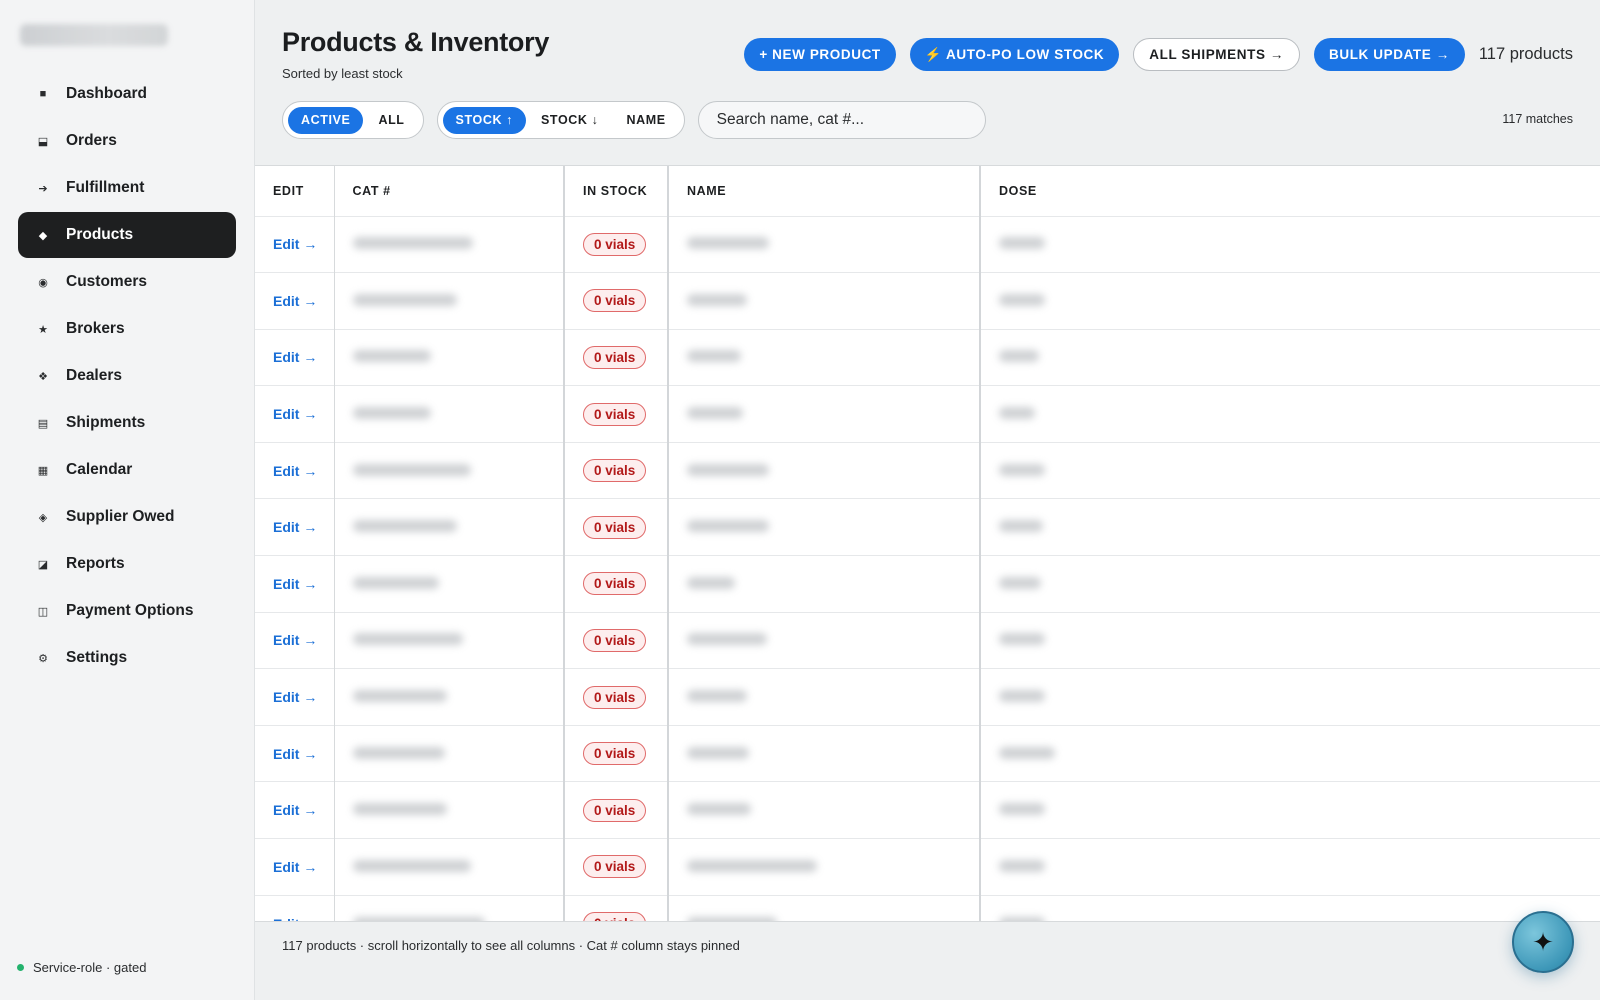  I want to click on column-header-dose: DOSE, so click(1290, 191).